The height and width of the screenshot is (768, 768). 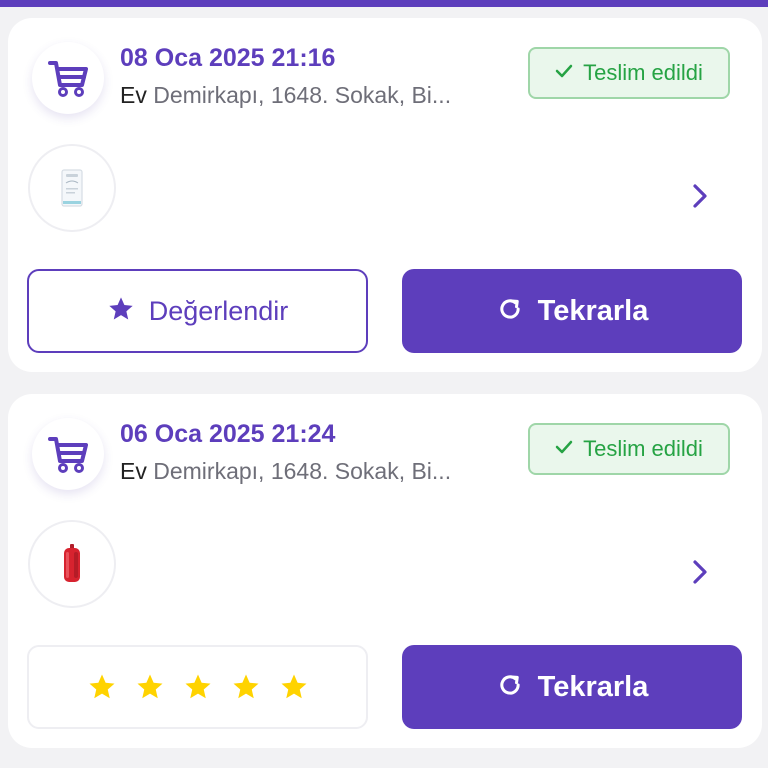 I want to click on rate-button: Değerlendir, so click(x=197, y=311).